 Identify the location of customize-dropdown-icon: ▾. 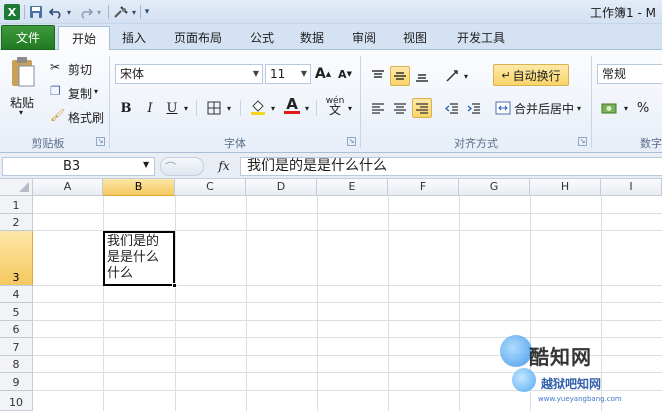
(134, 12).